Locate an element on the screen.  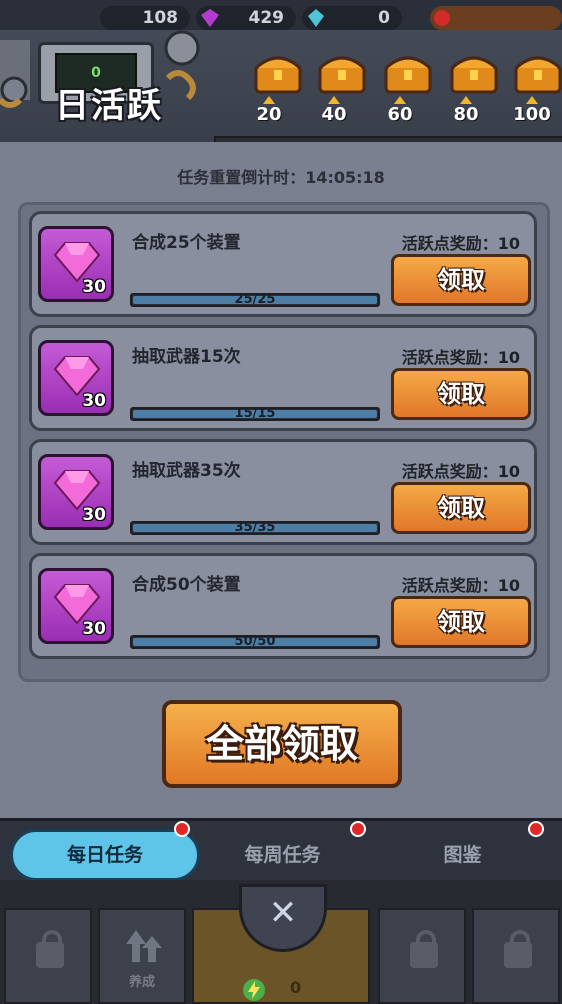
task-tabs: 每日任务 每周任务 图鉴 is located at coordinates (281, 850).